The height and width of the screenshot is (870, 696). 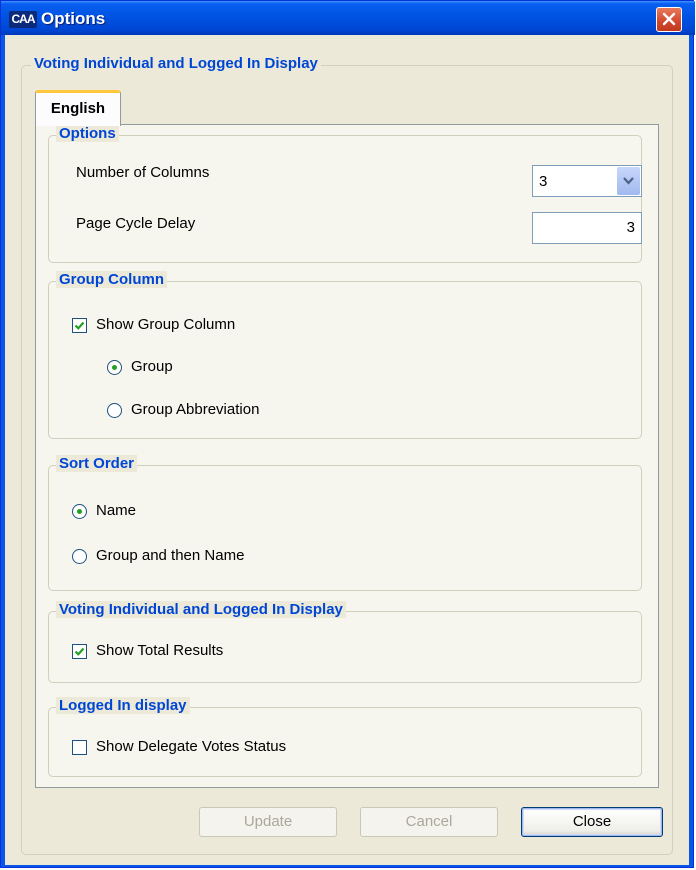 I want to click on close-window-button, so click(x=669, y=19).